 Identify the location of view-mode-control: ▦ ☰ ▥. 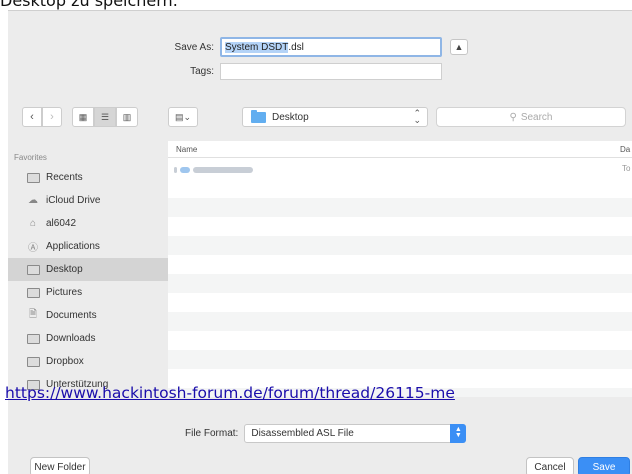
(105, 117).